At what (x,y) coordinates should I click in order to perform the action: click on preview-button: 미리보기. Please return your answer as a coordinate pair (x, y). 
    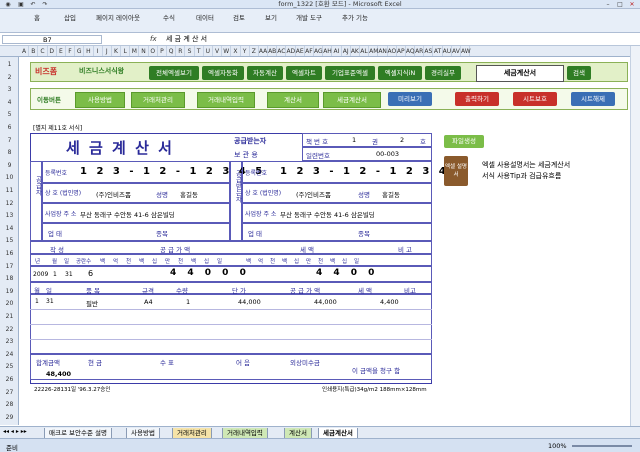
    Looking at the image, I should click on (410, 99).